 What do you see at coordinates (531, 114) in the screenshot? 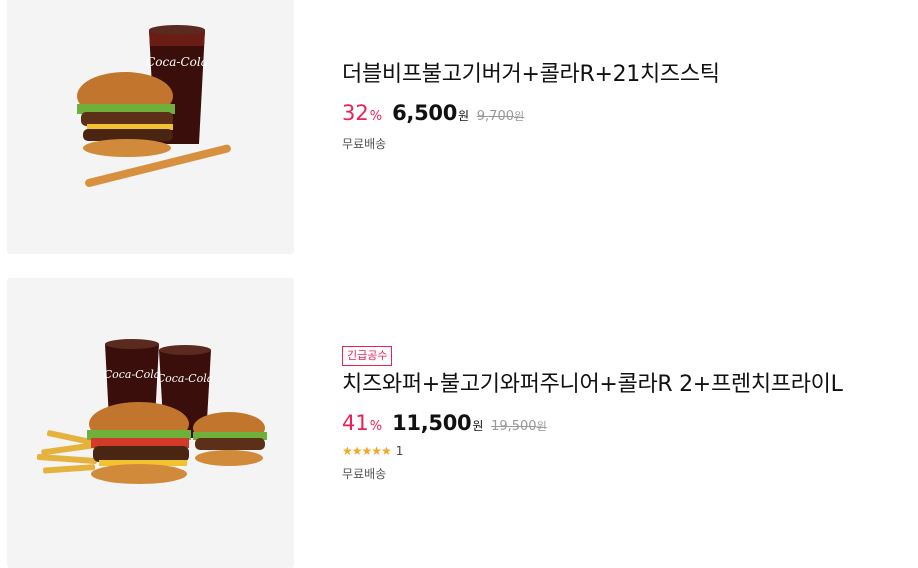
I see `price-row: 32% 6,500원 9,700원` at bounding box center [531, 114].